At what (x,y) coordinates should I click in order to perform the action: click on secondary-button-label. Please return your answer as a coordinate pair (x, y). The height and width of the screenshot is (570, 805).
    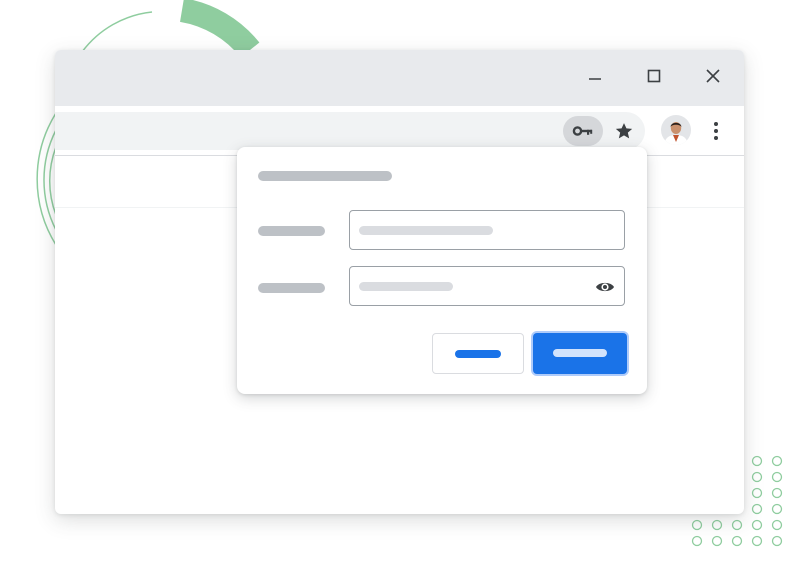
    Looking at the image, I should click on (478, 354).